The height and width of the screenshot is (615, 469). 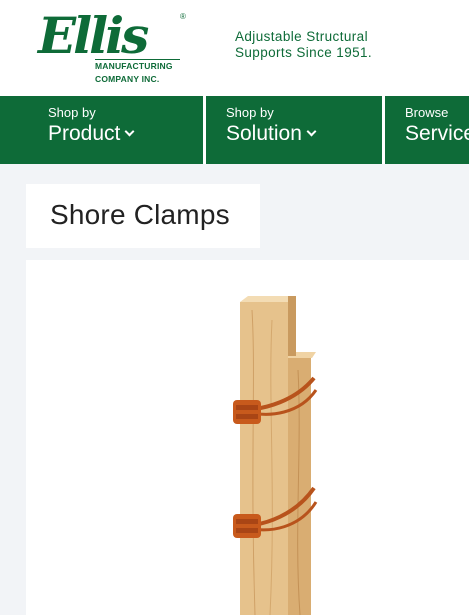 I want to click on registered-mark: ®, so click(x=183, y=16).